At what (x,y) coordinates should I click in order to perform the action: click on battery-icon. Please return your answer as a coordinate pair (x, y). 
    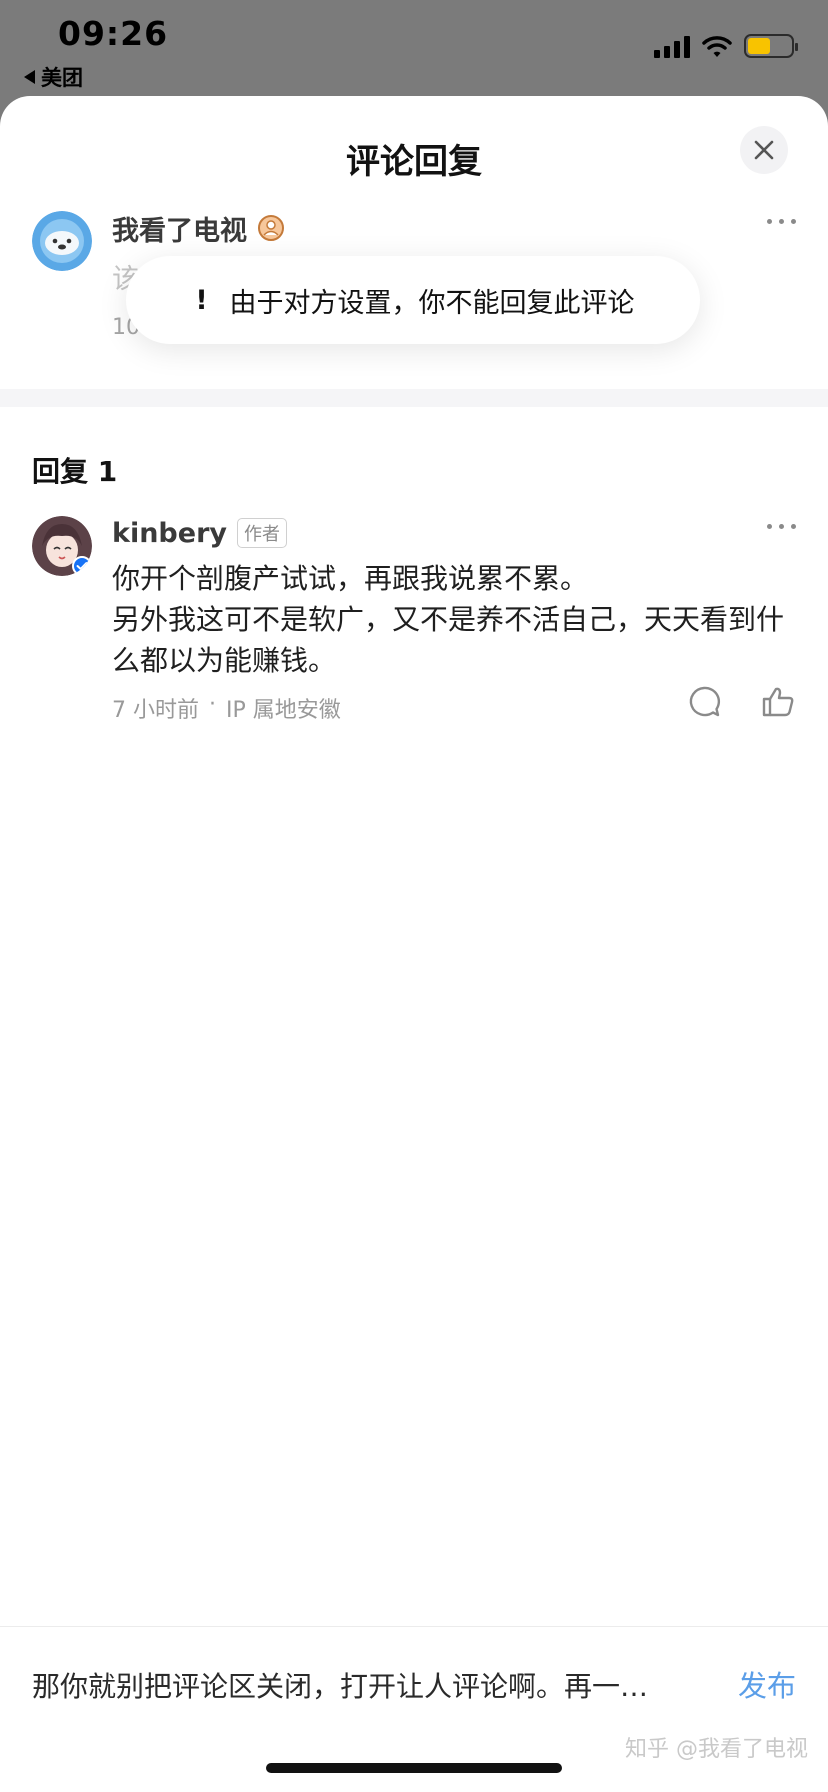
    Looking at the image, I should click on (771, 46).